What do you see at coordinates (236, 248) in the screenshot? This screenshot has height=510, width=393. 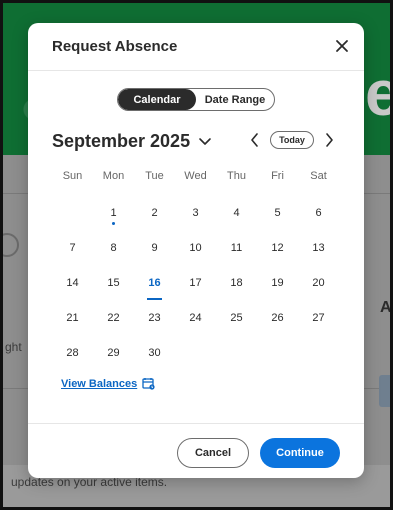 I see `calendar-day: 11` at bounding box center [236, 248].